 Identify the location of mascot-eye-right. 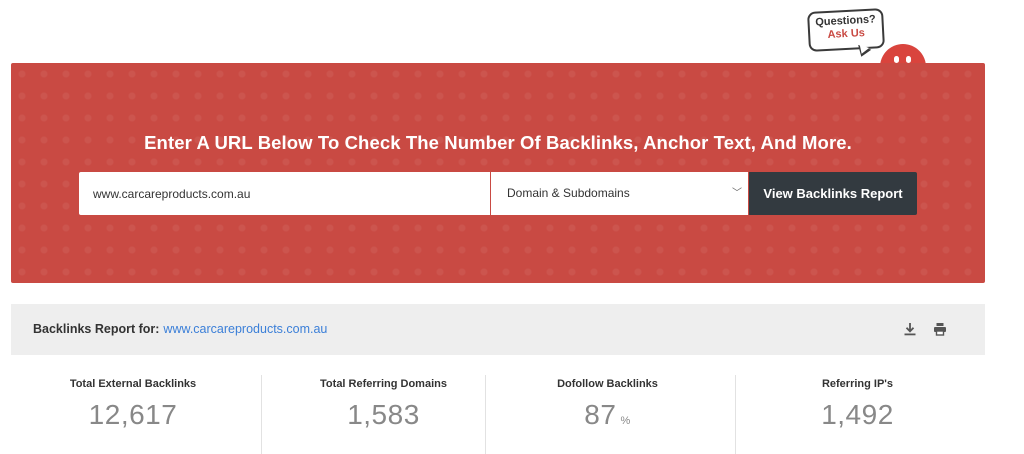
(908, 59).